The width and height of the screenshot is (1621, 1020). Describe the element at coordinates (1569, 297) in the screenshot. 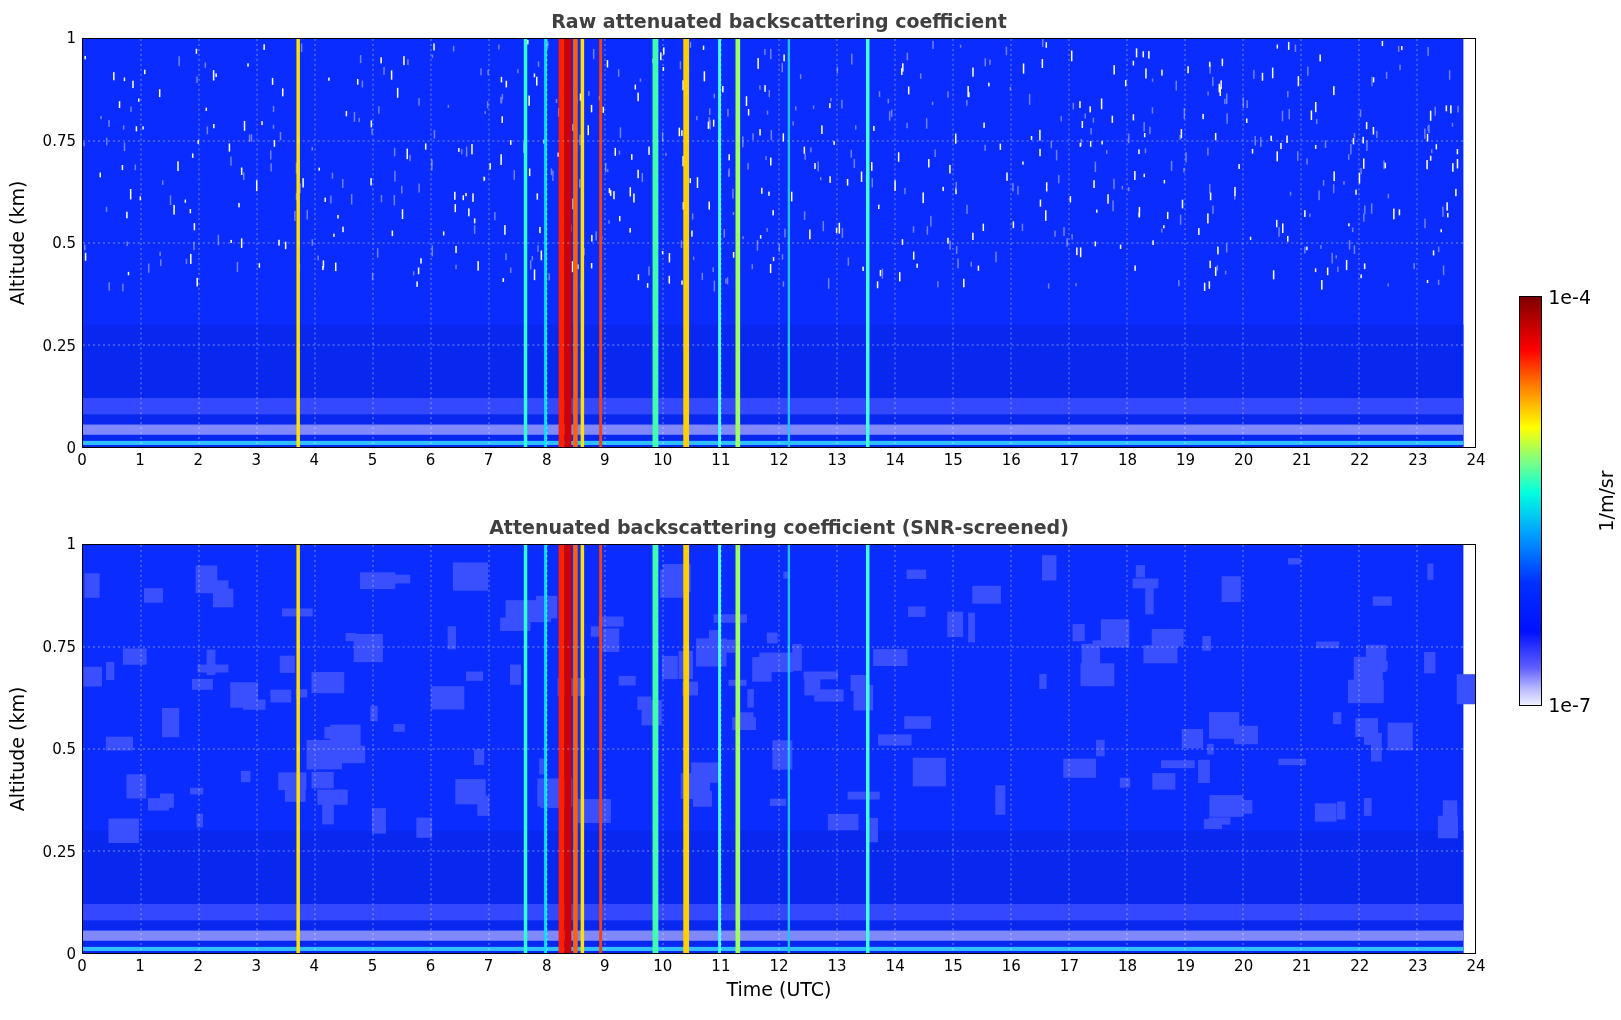

I see `colorbar-max-label: 1e-4` at that location.